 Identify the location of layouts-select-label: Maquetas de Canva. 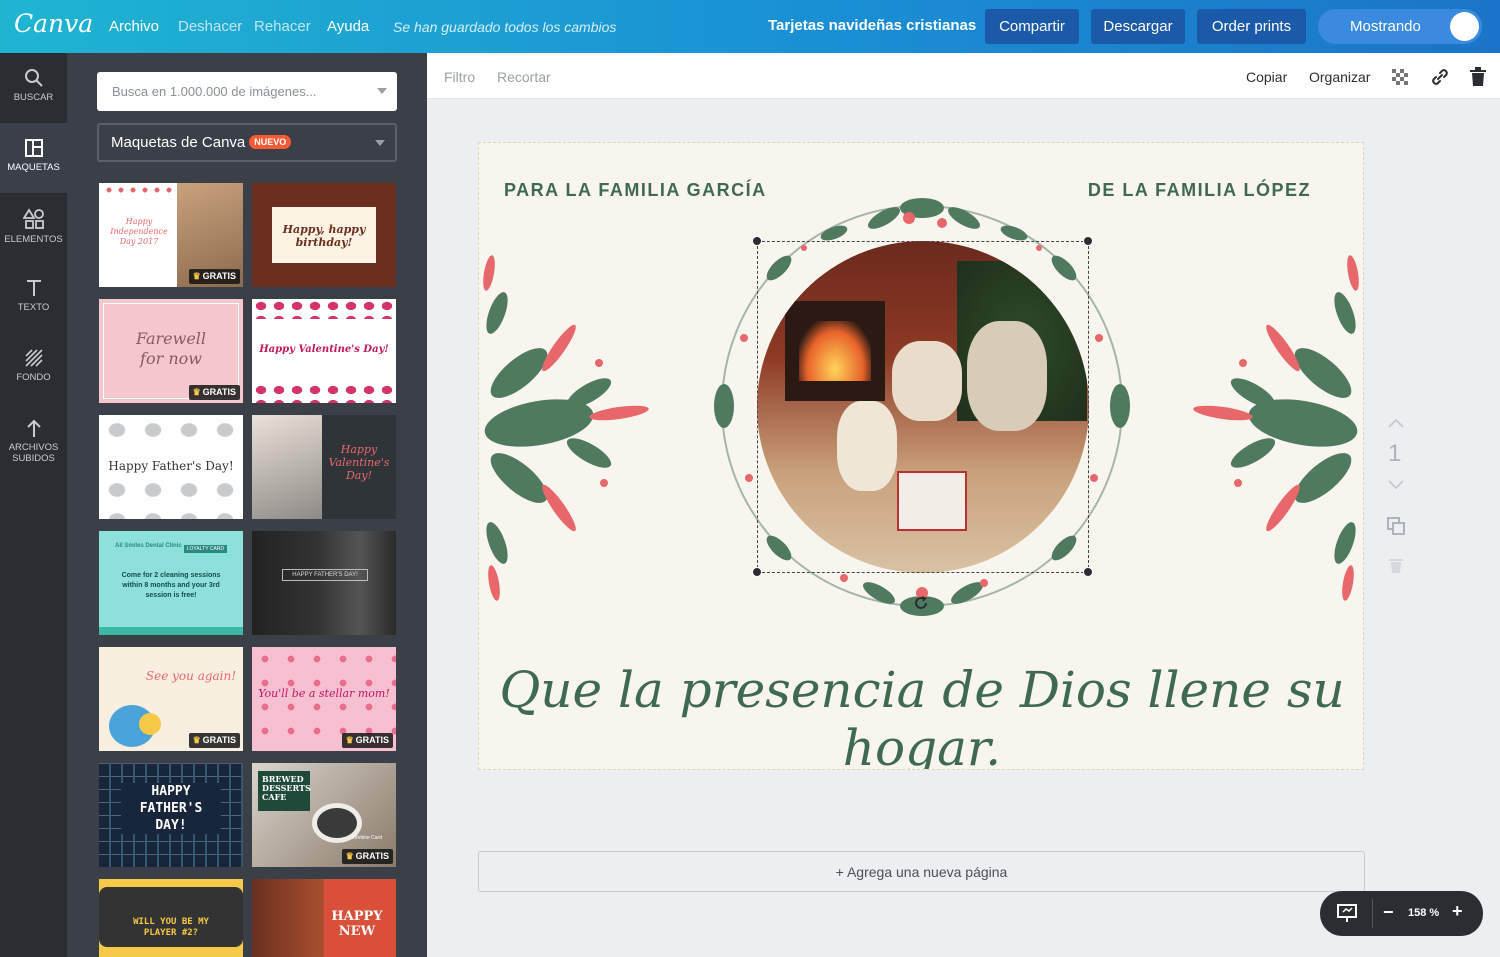
(178, 142).